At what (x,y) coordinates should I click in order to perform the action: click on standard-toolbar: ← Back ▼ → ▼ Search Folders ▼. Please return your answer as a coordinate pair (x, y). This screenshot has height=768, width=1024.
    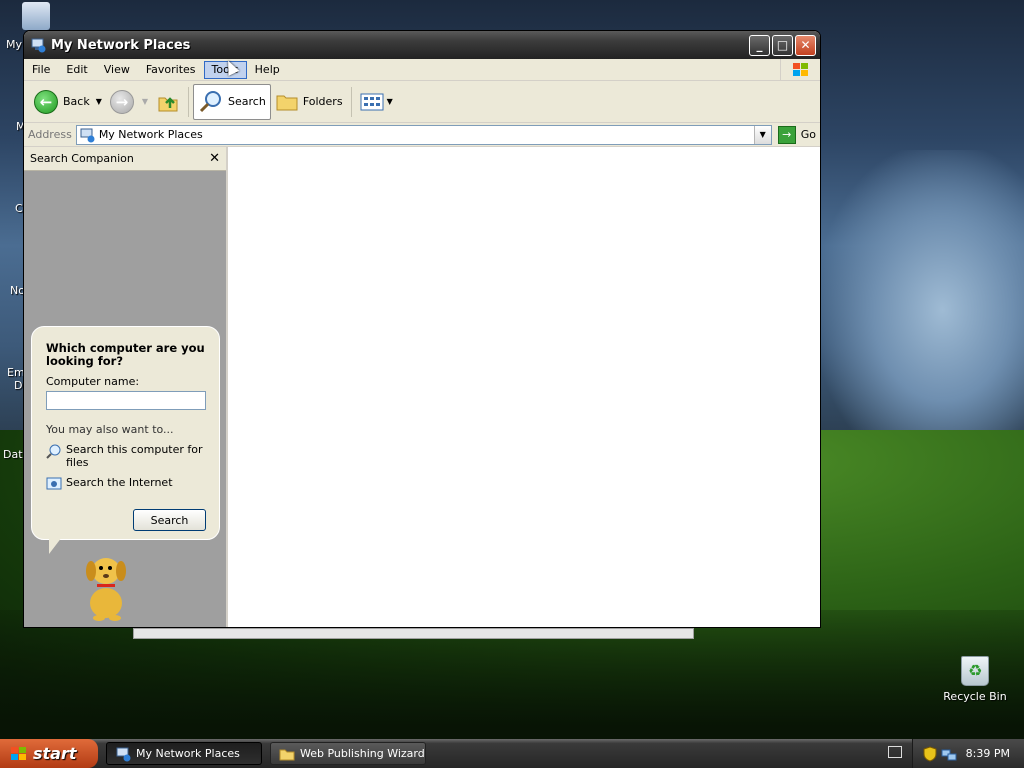
    Looking at the image, I should click on (422, 102).